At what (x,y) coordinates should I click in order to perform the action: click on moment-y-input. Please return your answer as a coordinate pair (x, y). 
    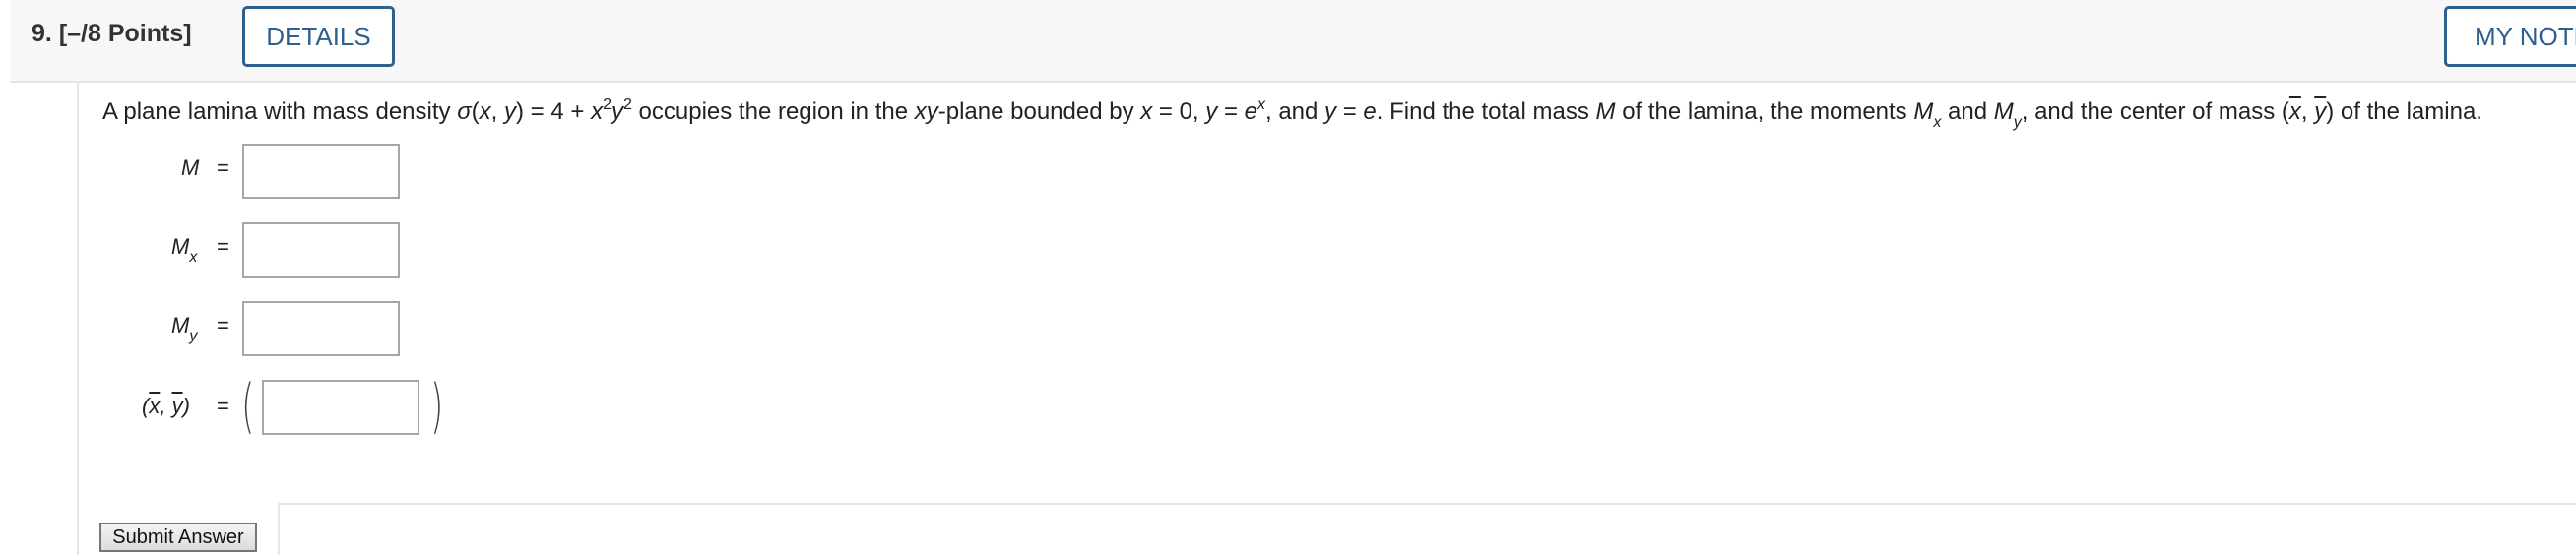
    Looking at the image, I should click on (321, 328).